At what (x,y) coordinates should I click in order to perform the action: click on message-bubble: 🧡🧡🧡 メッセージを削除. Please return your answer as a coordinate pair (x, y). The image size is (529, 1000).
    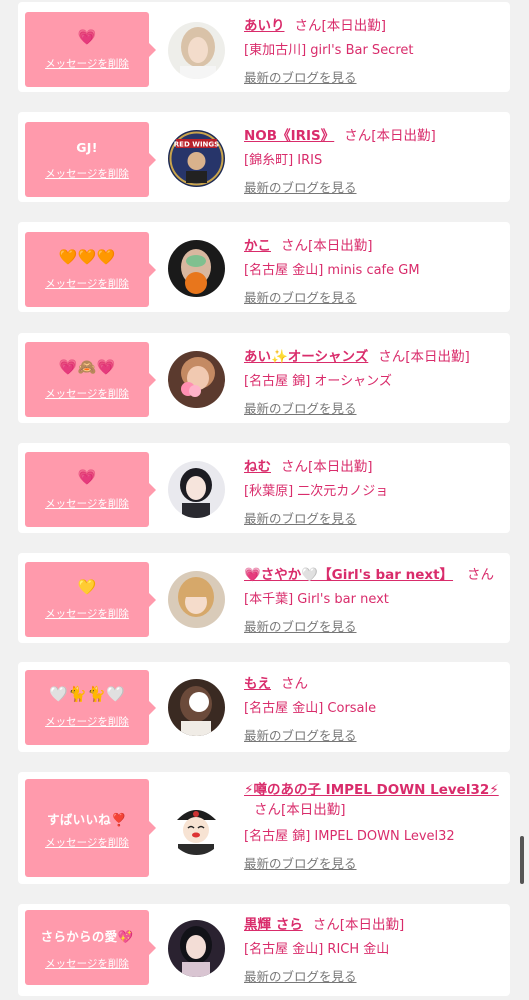
    Looking at the image, I should click on (90, 269).